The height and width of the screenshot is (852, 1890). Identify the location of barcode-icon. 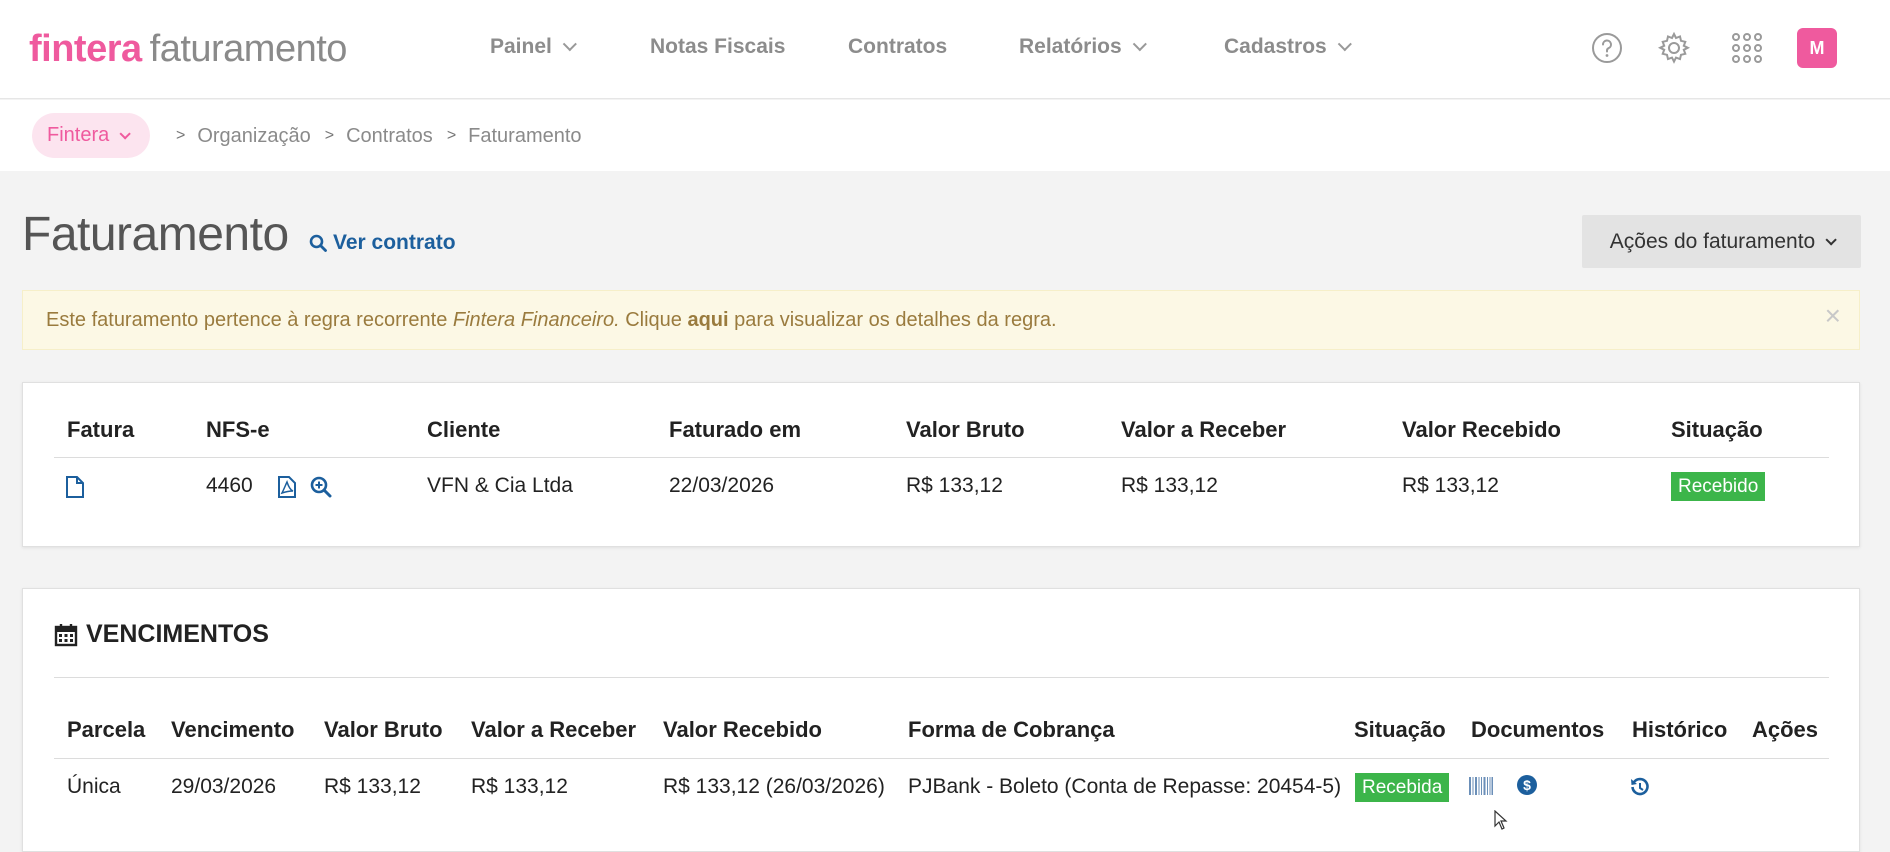
(1481, 786).